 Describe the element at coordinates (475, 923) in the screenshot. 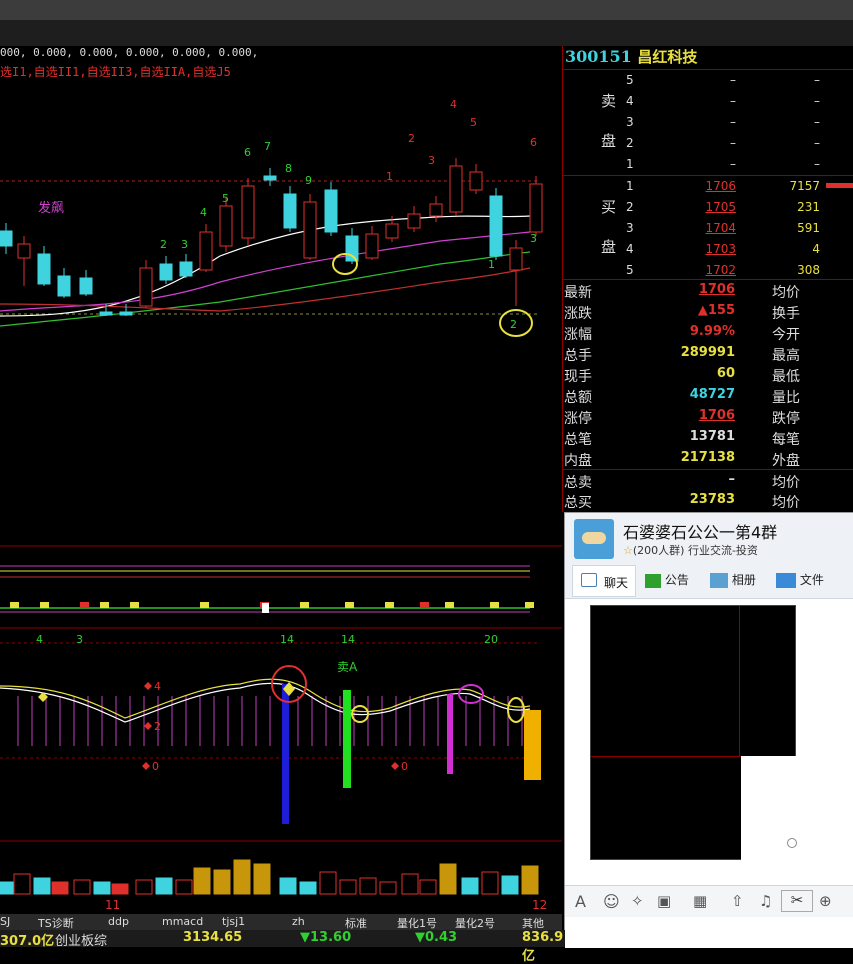

I see `indicator-tab: 量化2号` at that location.